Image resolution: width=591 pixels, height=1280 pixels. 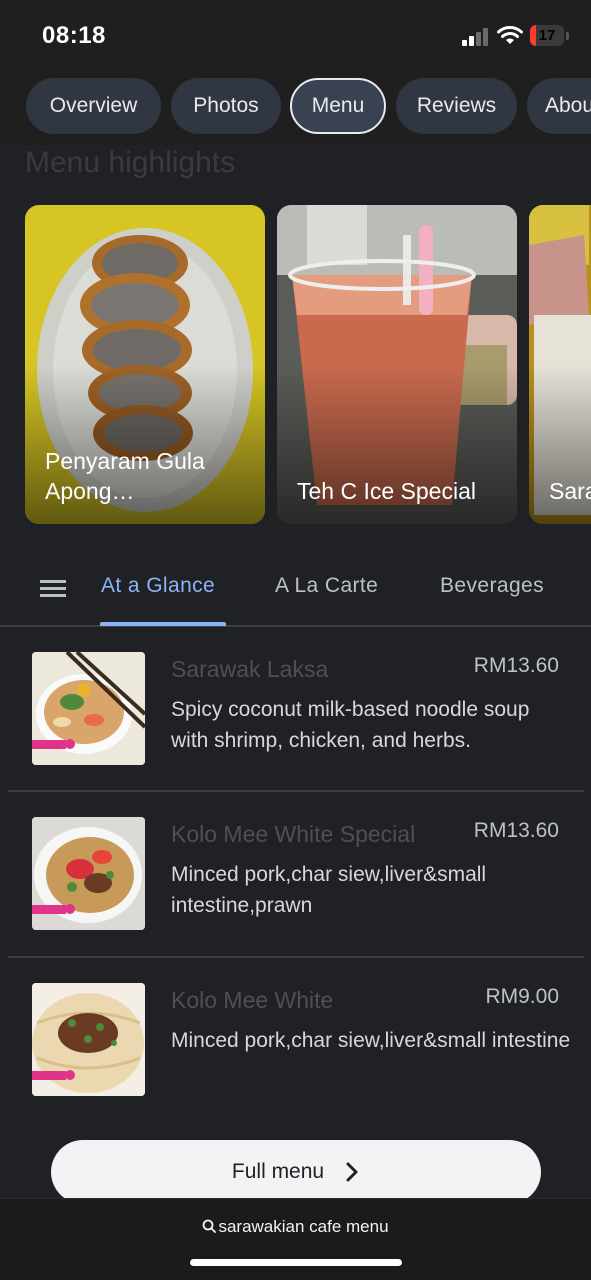 I want to click on section-heading-text: Menu highlights, so click(x=130, y=162).